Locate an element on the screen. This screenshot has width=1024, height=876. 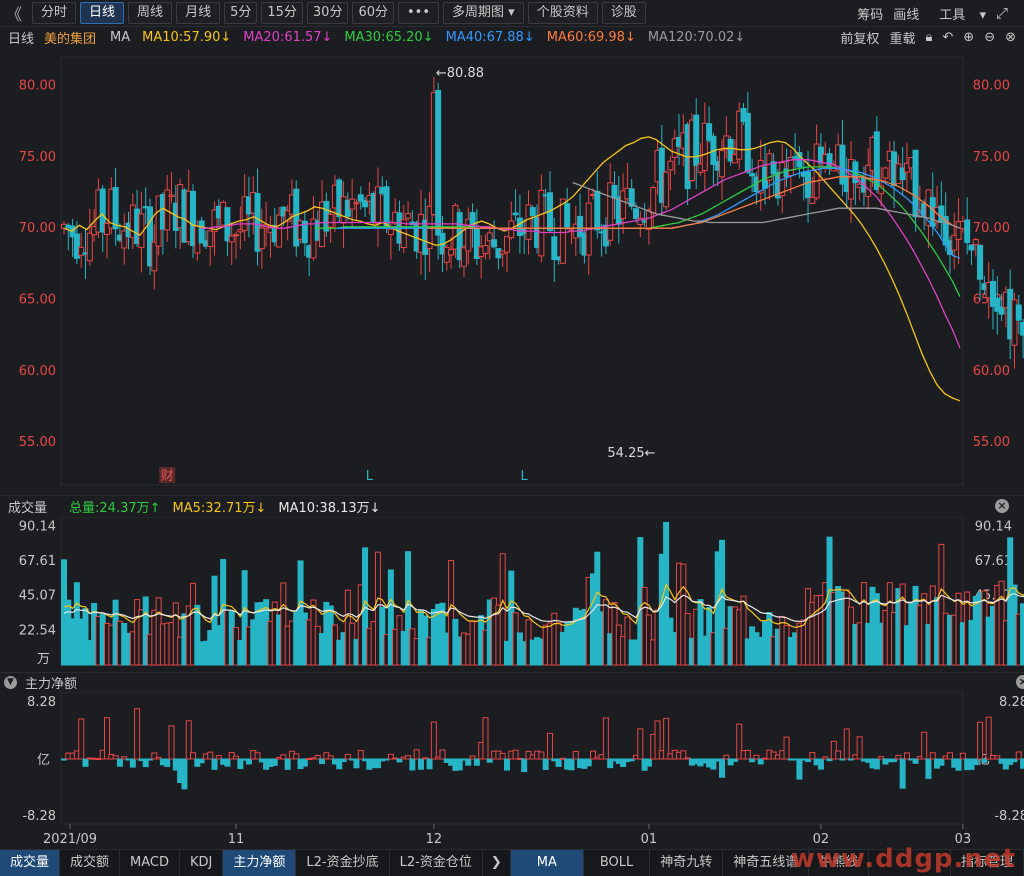
tab-kdj: KDJ is located at coordinates (202, 863).